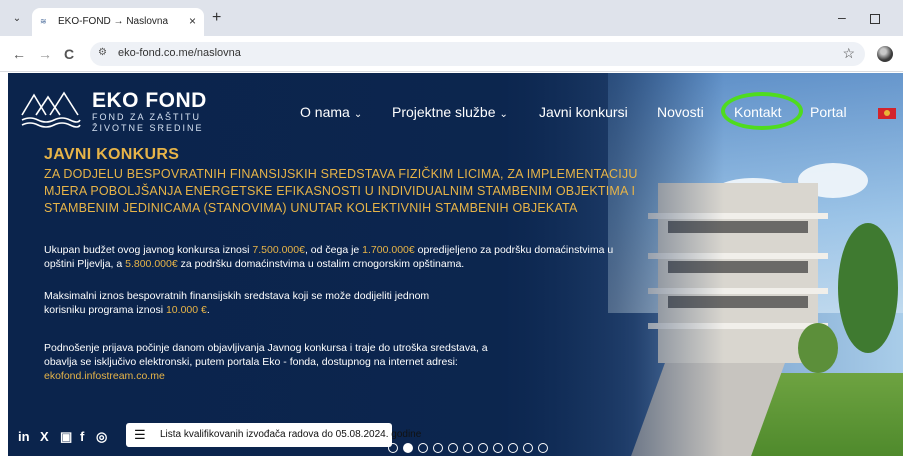  What do you see at coordinates (104, 376) in the screenshot?
I see `portal-link: ekofond.infostream.co.me` at bounding box center [104, 376].